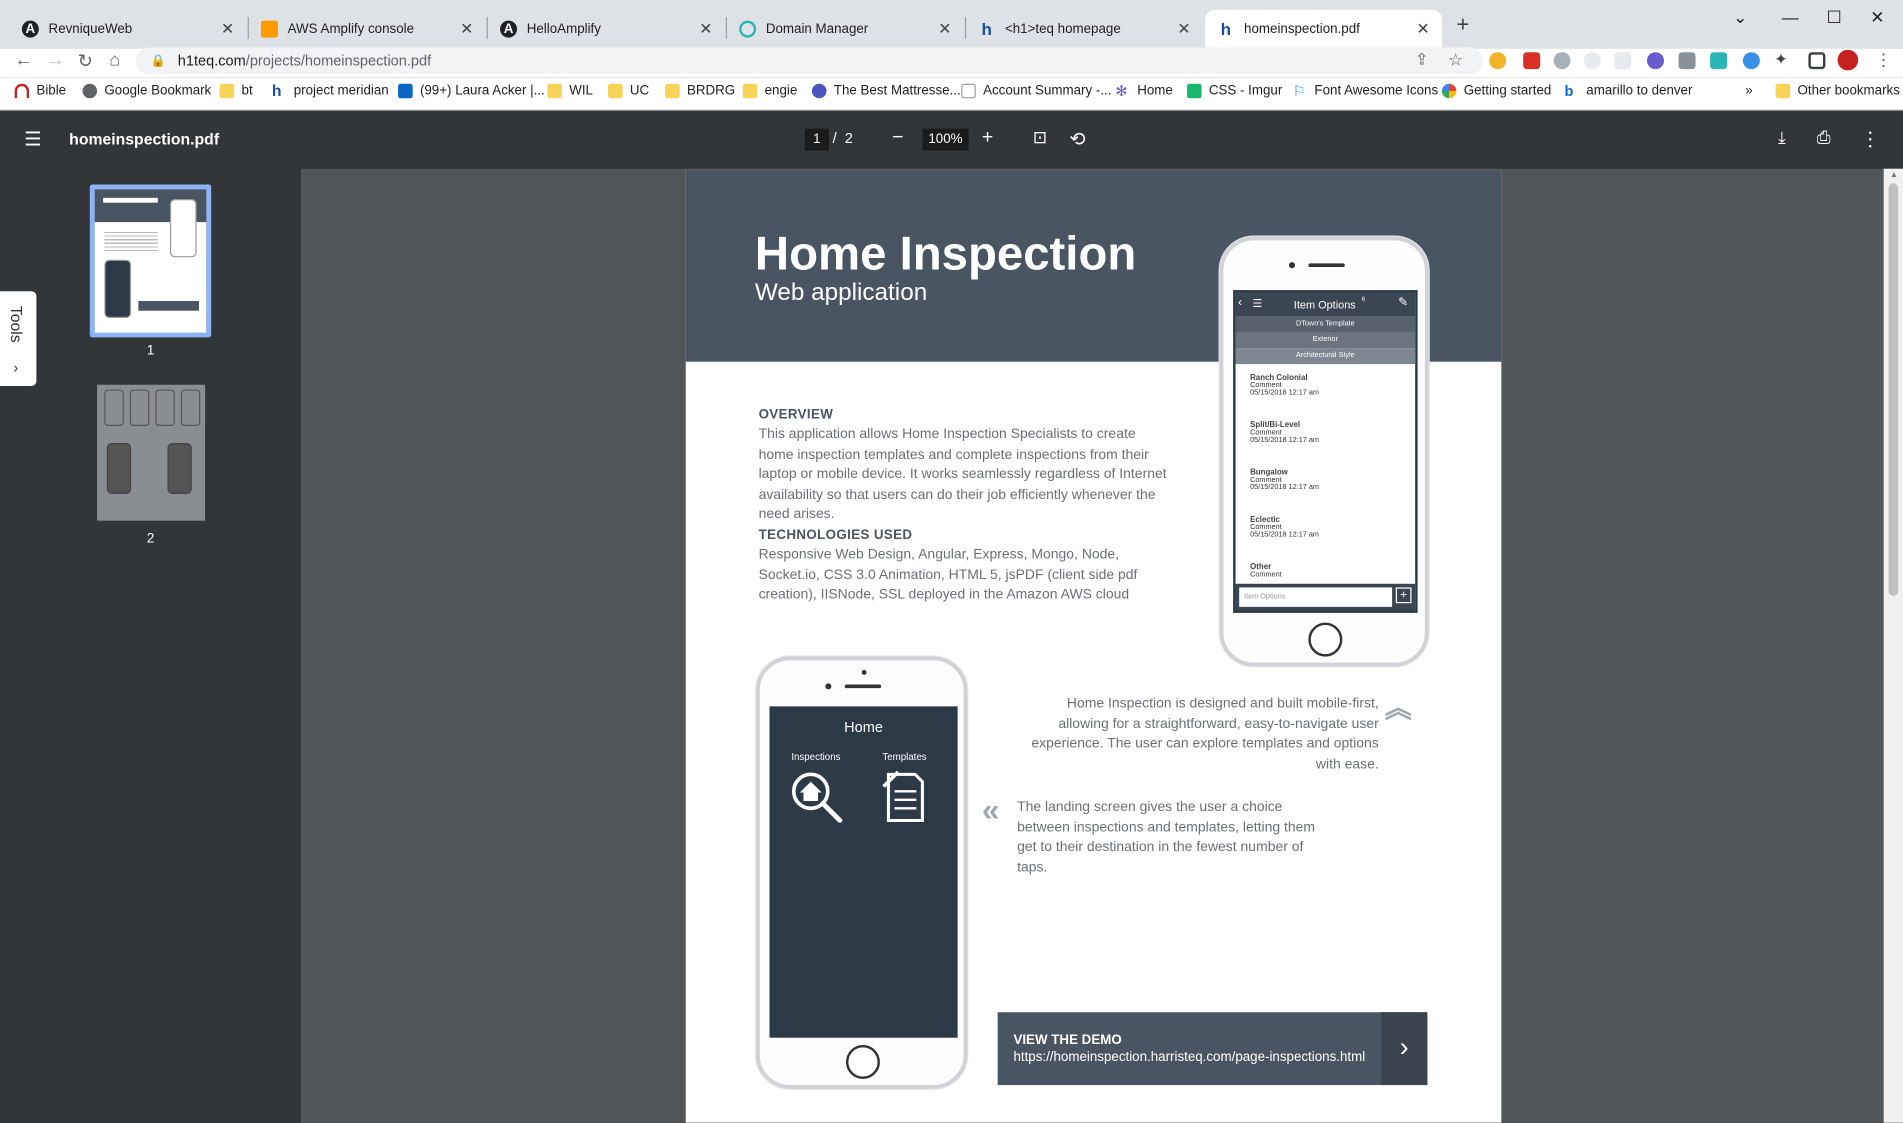  Describe the element at coordinates (227, 91) in the screenshot. I see `folder-icon` at that location.